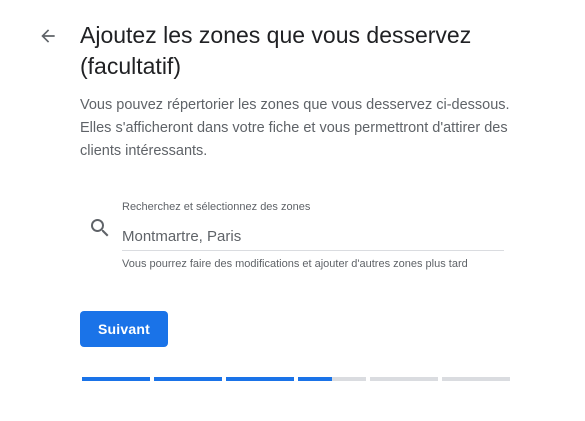 This screenshot has height=421, width=585. Describe the element at coordinates (216, 207) in the screenshot. I see `search-field-label: Recherchez et sélectionnez des zones` at that location.